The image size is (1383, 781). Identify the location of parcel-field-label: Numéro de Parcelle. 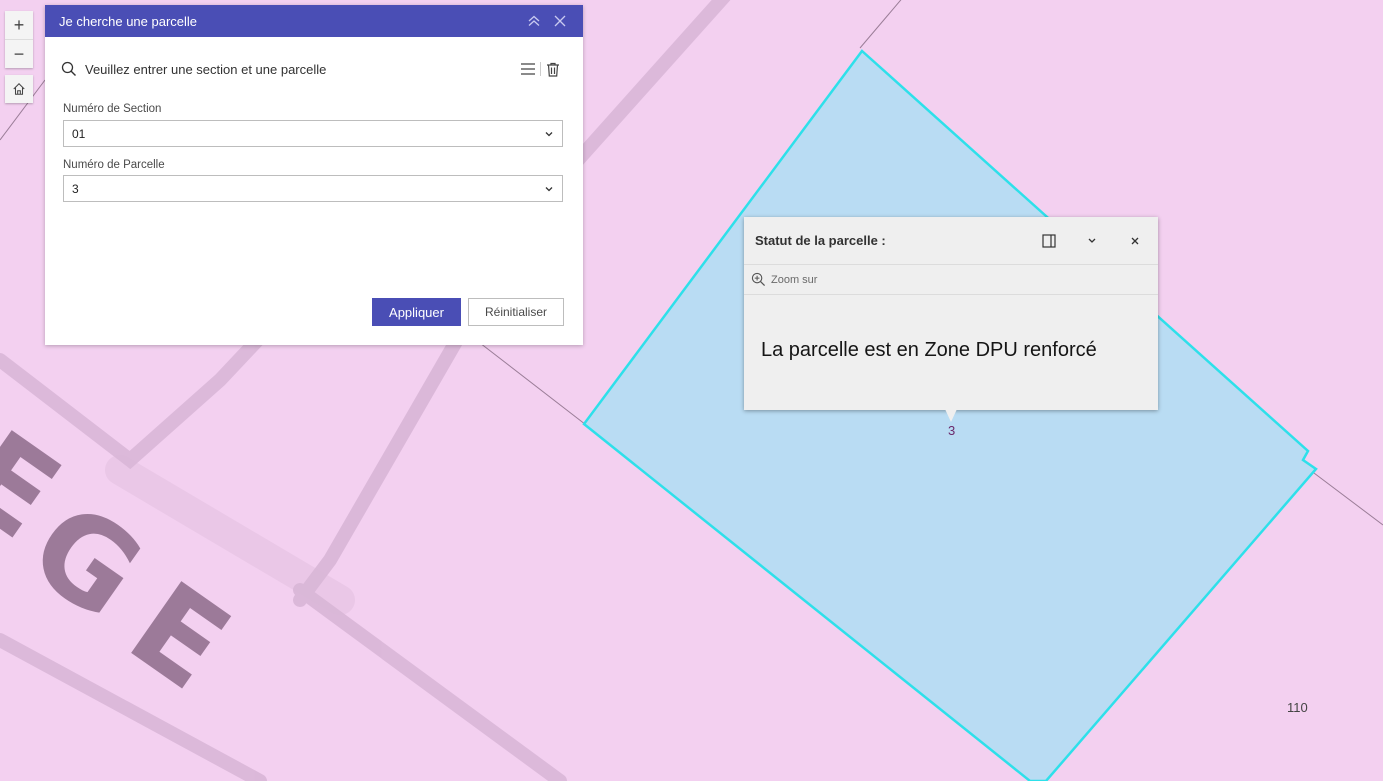
(114, 165).